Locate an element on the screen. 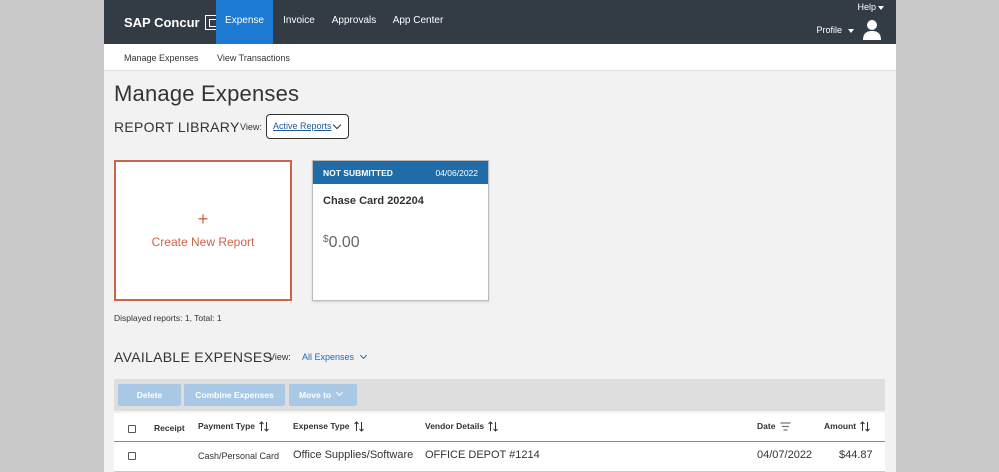 This screenshot has height=472, width=999. expenses-view-dropdown: All Expenses is located at coordinates (335, 356).